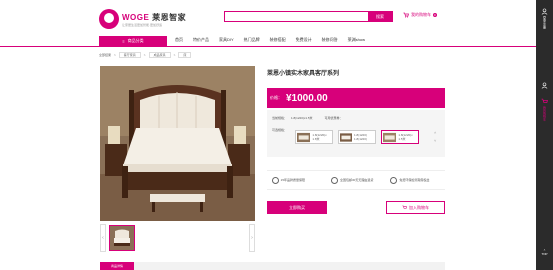 The width and height of the screenshot is (553, 270). What do you see at coordinates (169, 17) in the screenshot?
I see `logo-cn: 莱恩智家` at bounding box center [169, 17].